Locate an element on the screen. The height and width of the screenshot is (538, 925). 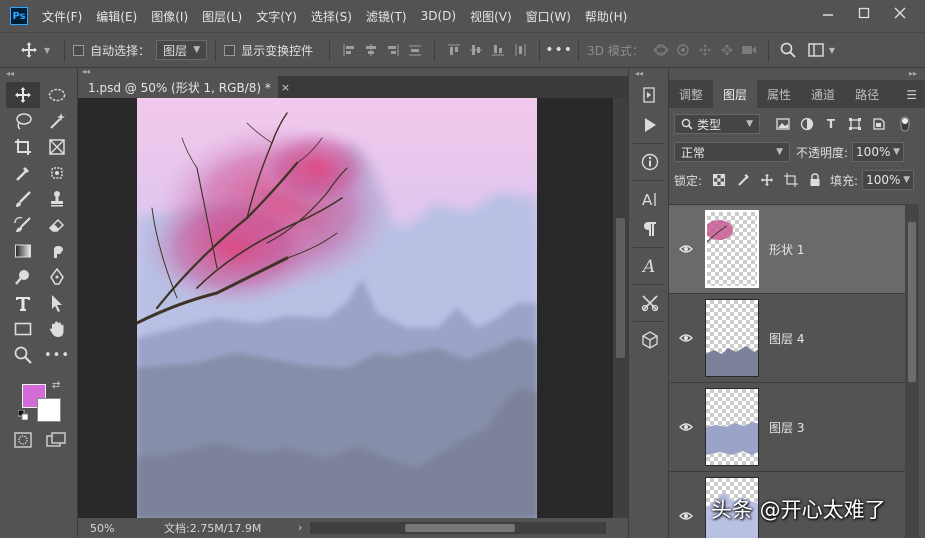
more-options-icon: ••• is located at coordinates (558, 50).